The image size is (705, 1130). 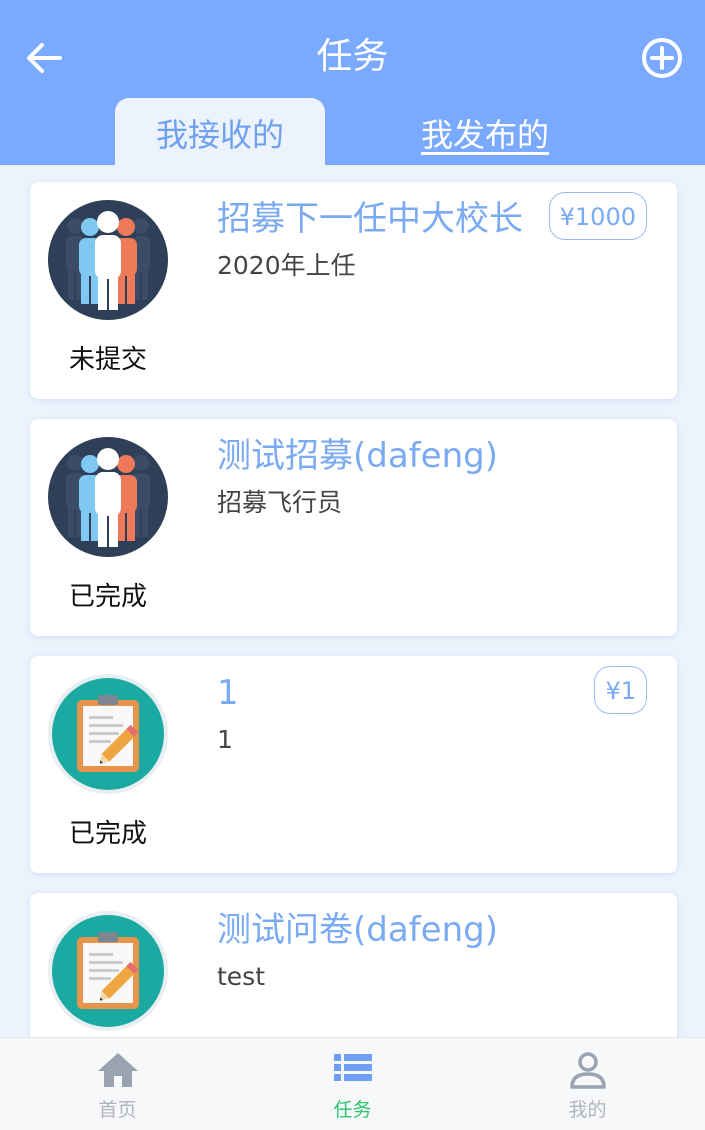 What do you see at coordinates (588, 1070) in the screenshot?
I see `user-icon` at bounding box center [588, 1070].